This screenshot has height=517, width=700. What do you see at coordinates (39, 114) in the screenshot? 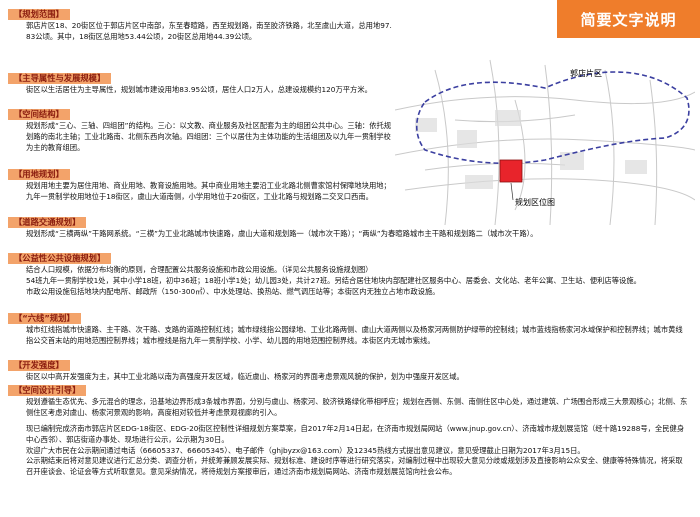
I see `section-title: 【空间结构】` at bounding box center [39, 114].